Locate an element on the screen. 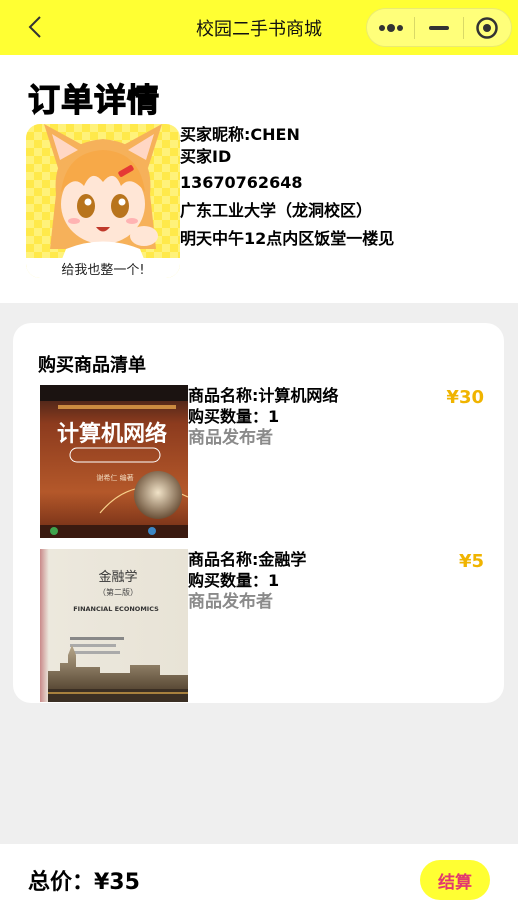 Image resolution: width=518 pixels, height=920 pixels. computer-network-book-cover: 计算机网络 谢希仁 编著 is located at coordinates (114, 461).